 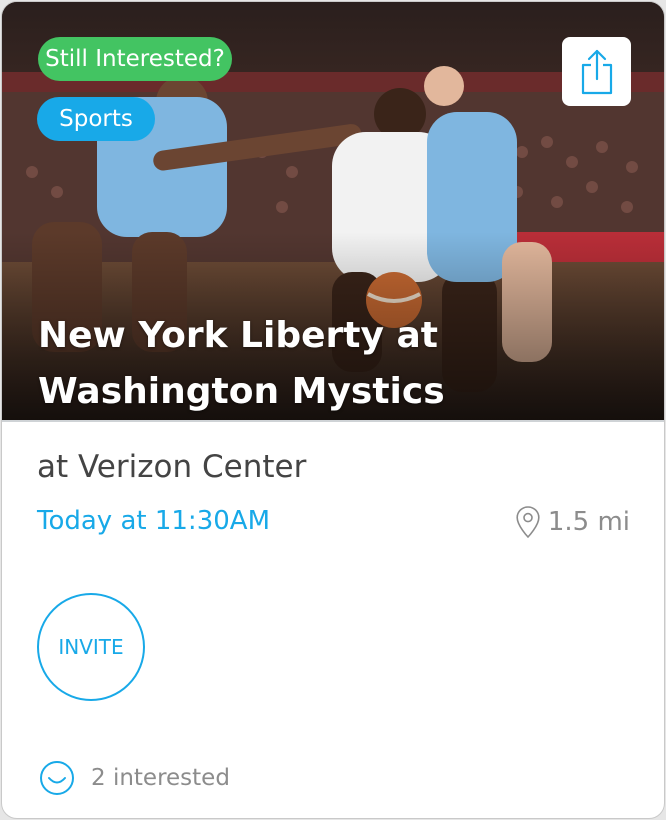 I want to click on event-title-line1: New York Liberty at, so click(x=238, y=335).